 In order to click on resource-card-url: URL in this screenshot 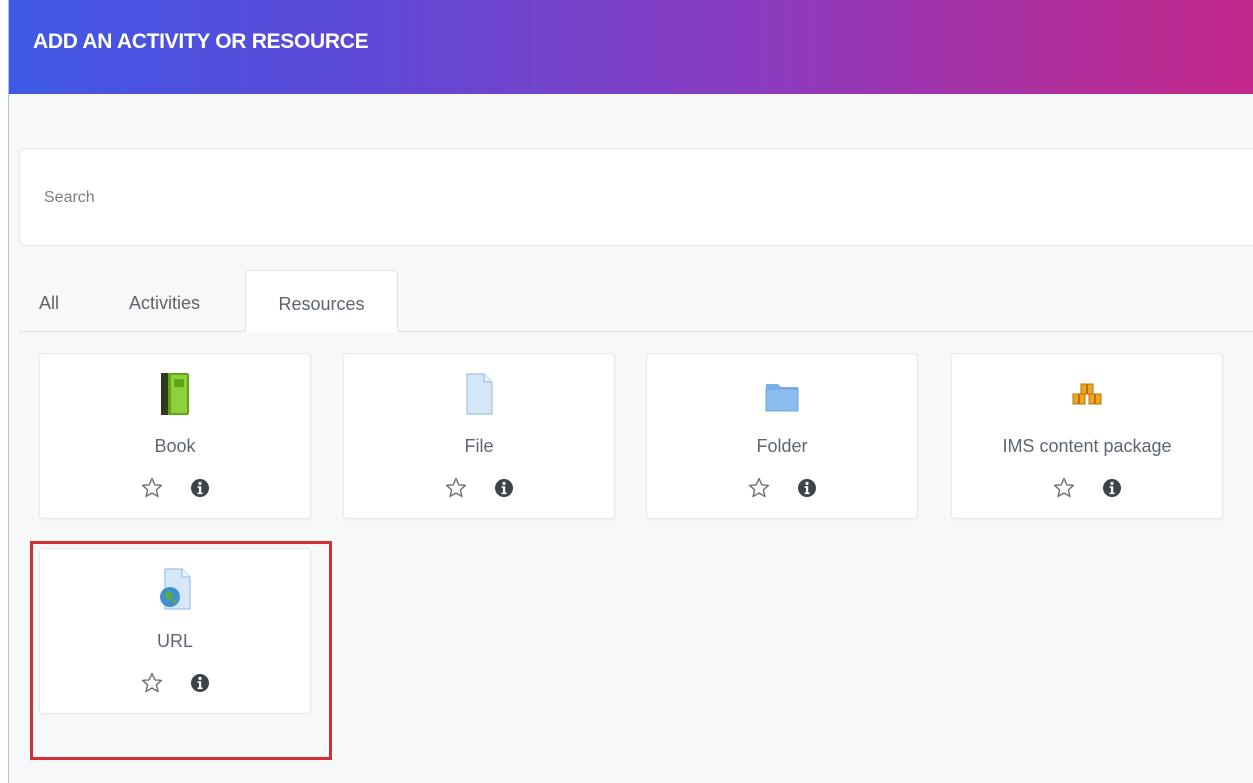, I will do `click(175, 631)`.